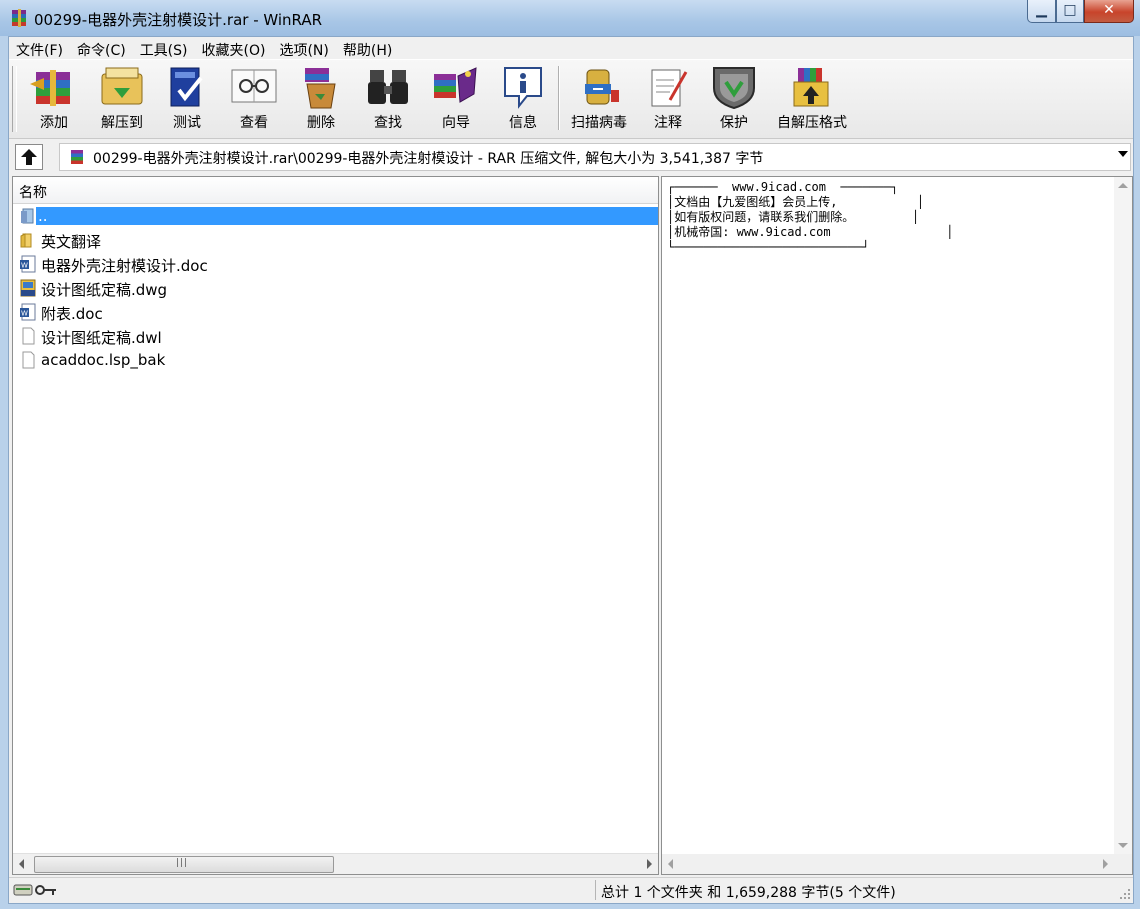 The image size is (1140, 909). I want to click on list-item: 英文翻译, so click(335, 240).